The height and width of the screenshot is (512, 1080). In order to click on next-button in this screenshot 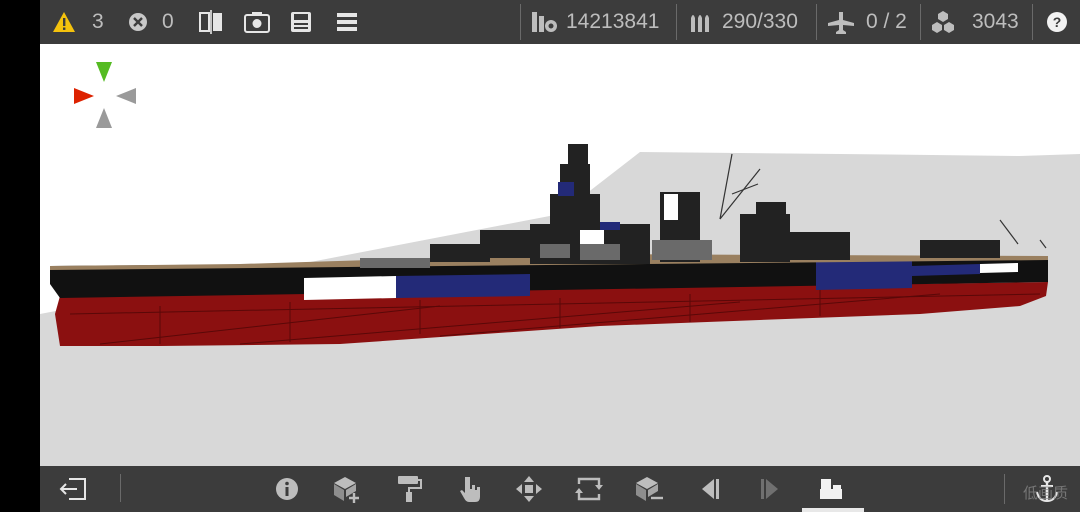, I will do `click(769, 489)`.